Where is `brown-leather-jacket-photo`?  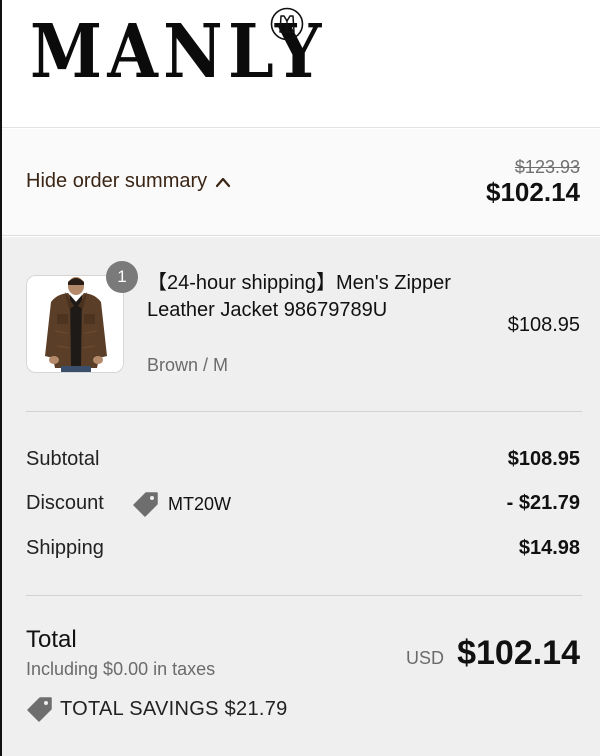 brown-leather-jacket-photo is located at coordinates (75, 324).